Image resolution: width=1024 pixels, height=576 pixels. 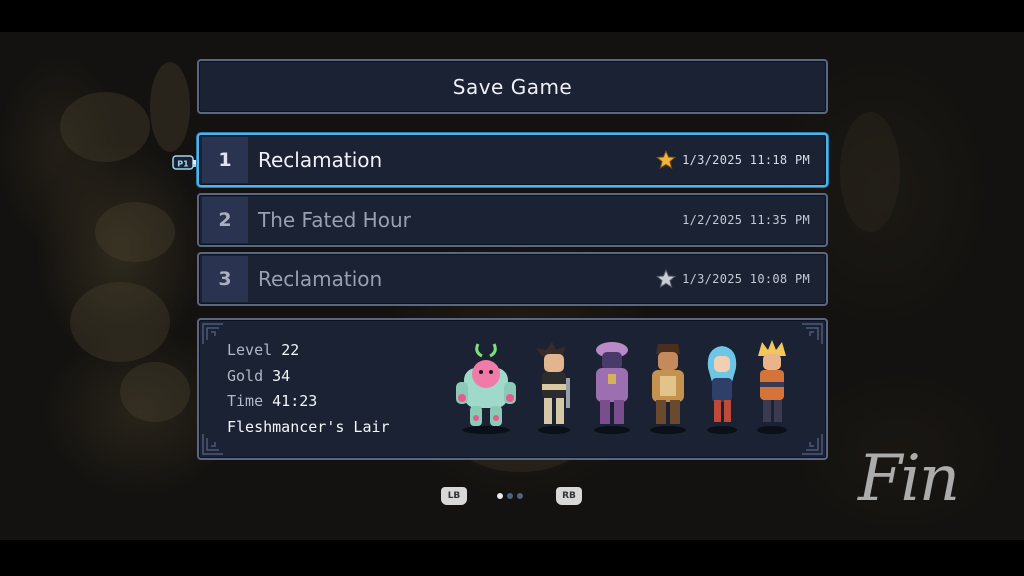 I want to click on page-dot-active, so click(x=500, y=496).